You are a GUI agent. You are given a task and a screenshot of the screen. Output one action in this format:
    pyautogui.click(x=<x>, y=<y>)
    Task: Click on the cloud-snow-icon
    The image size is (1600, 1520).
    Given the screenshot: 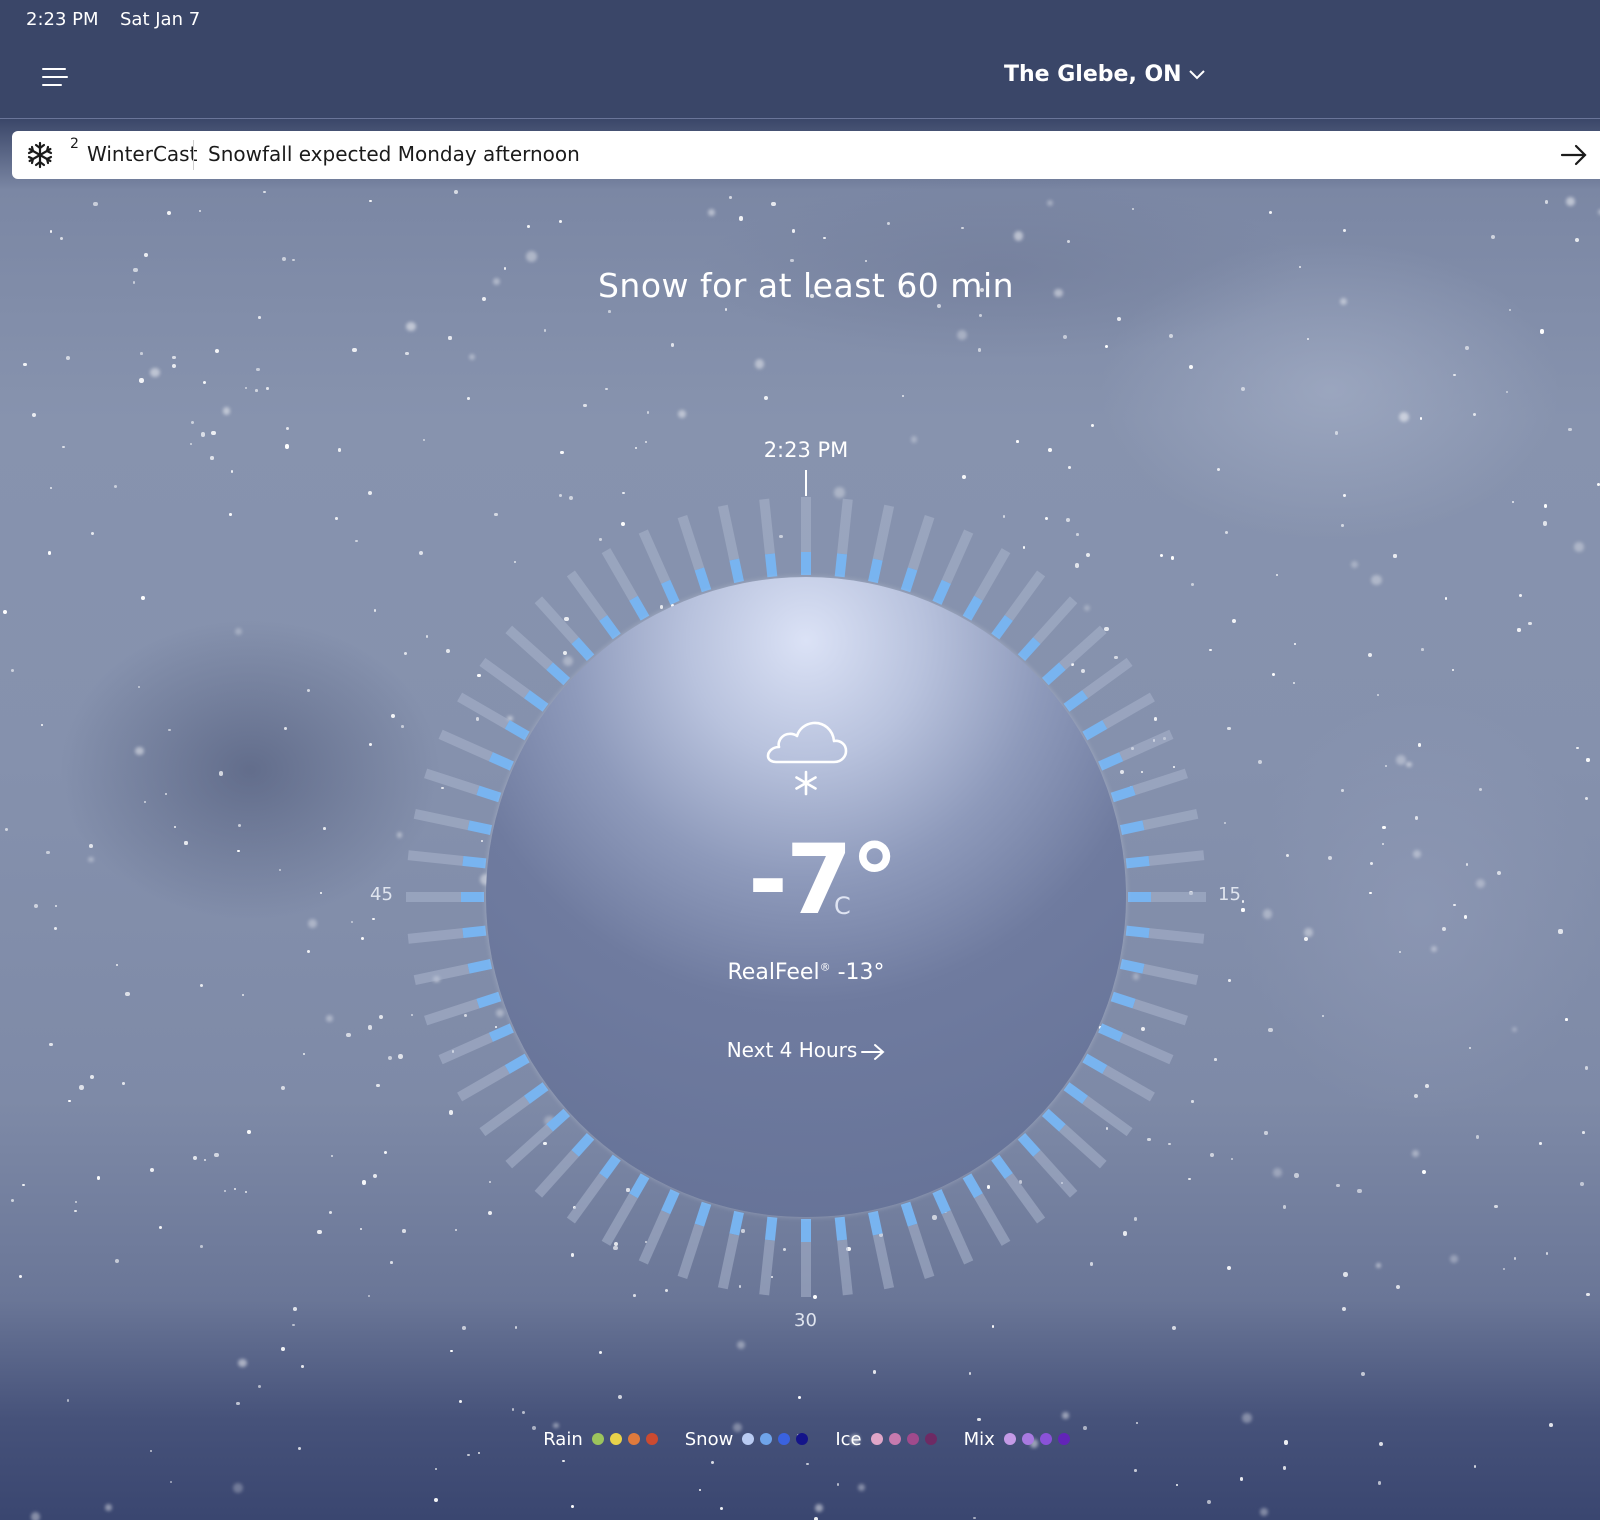 What is the action you would take?
    pyautogui.click(x=807, y=758)
    